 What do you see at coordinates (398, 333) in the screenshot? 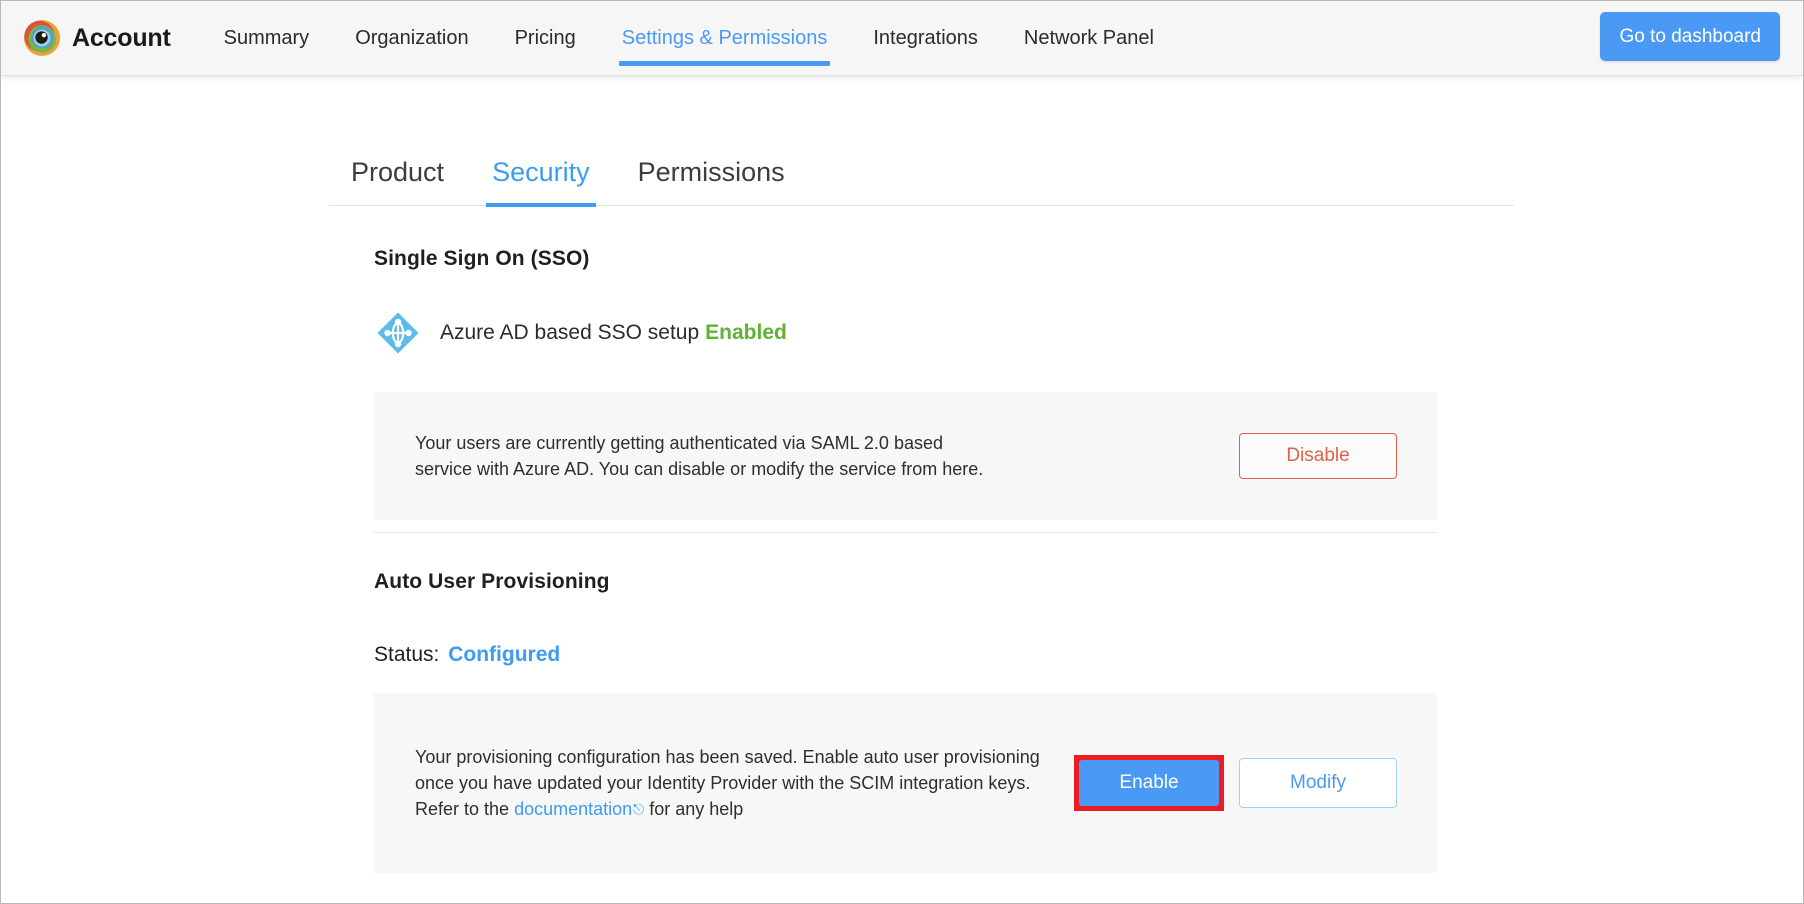
I see `azure-ad-icon` at bounding box center [398, 333].